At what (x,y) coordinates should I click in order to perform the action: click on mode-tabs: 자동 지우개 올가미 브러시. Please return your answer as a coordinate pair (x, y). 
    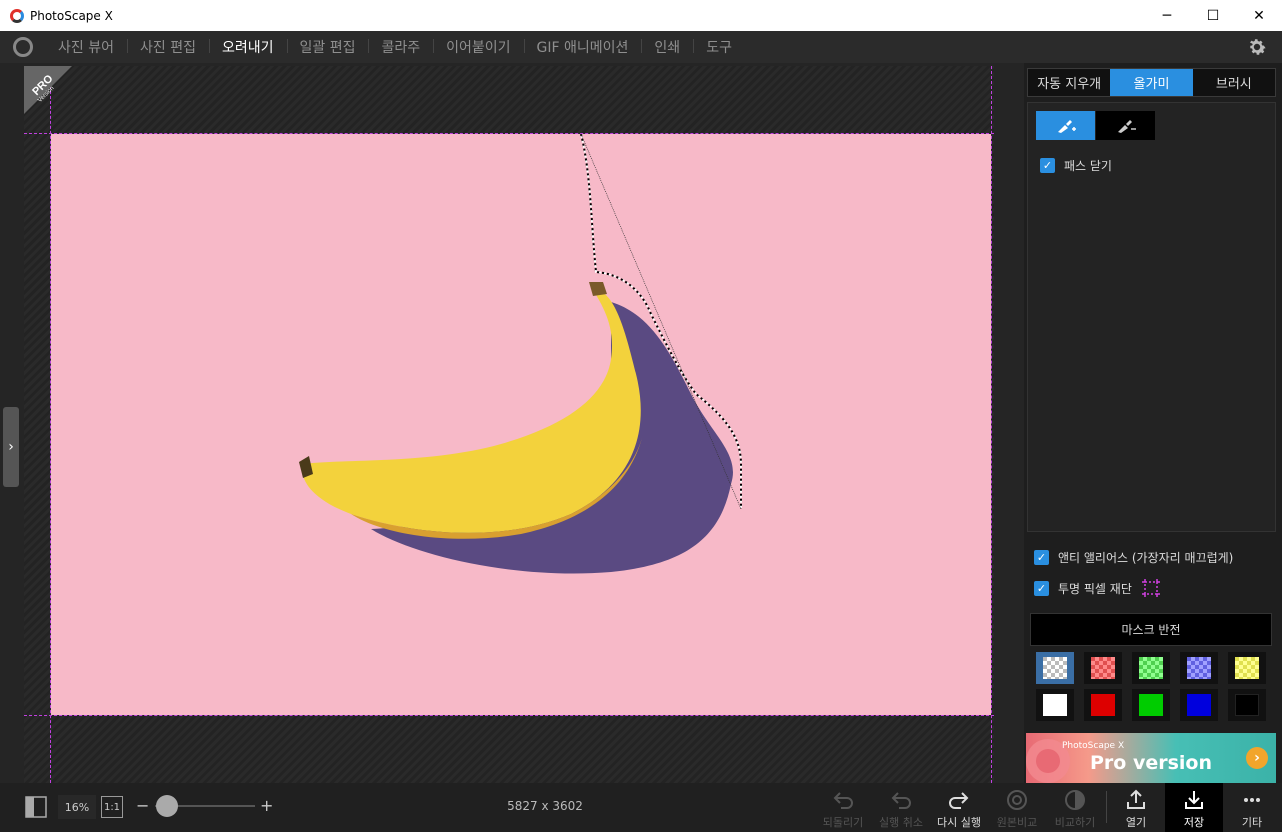
    Looking at the image, I should click on (1151, 82).